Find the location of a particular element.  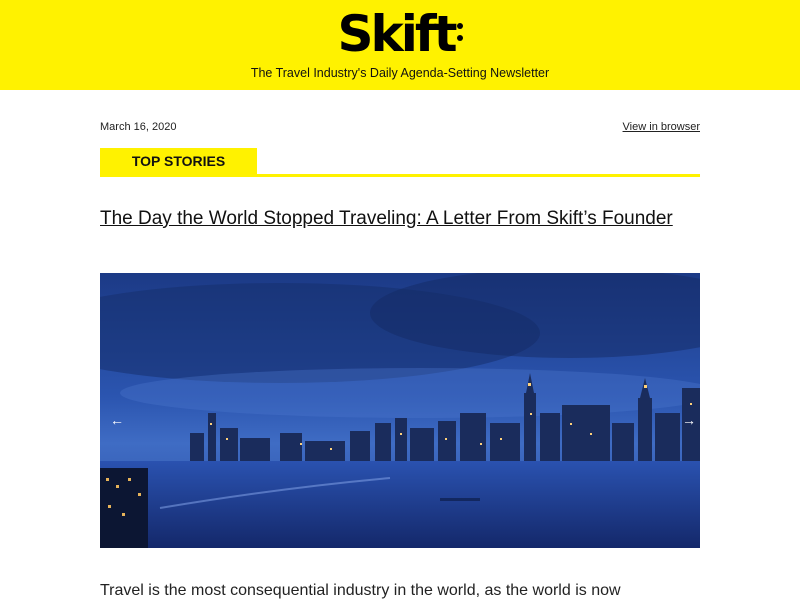

logo-text: Skift is located at coordinates (397, 34).